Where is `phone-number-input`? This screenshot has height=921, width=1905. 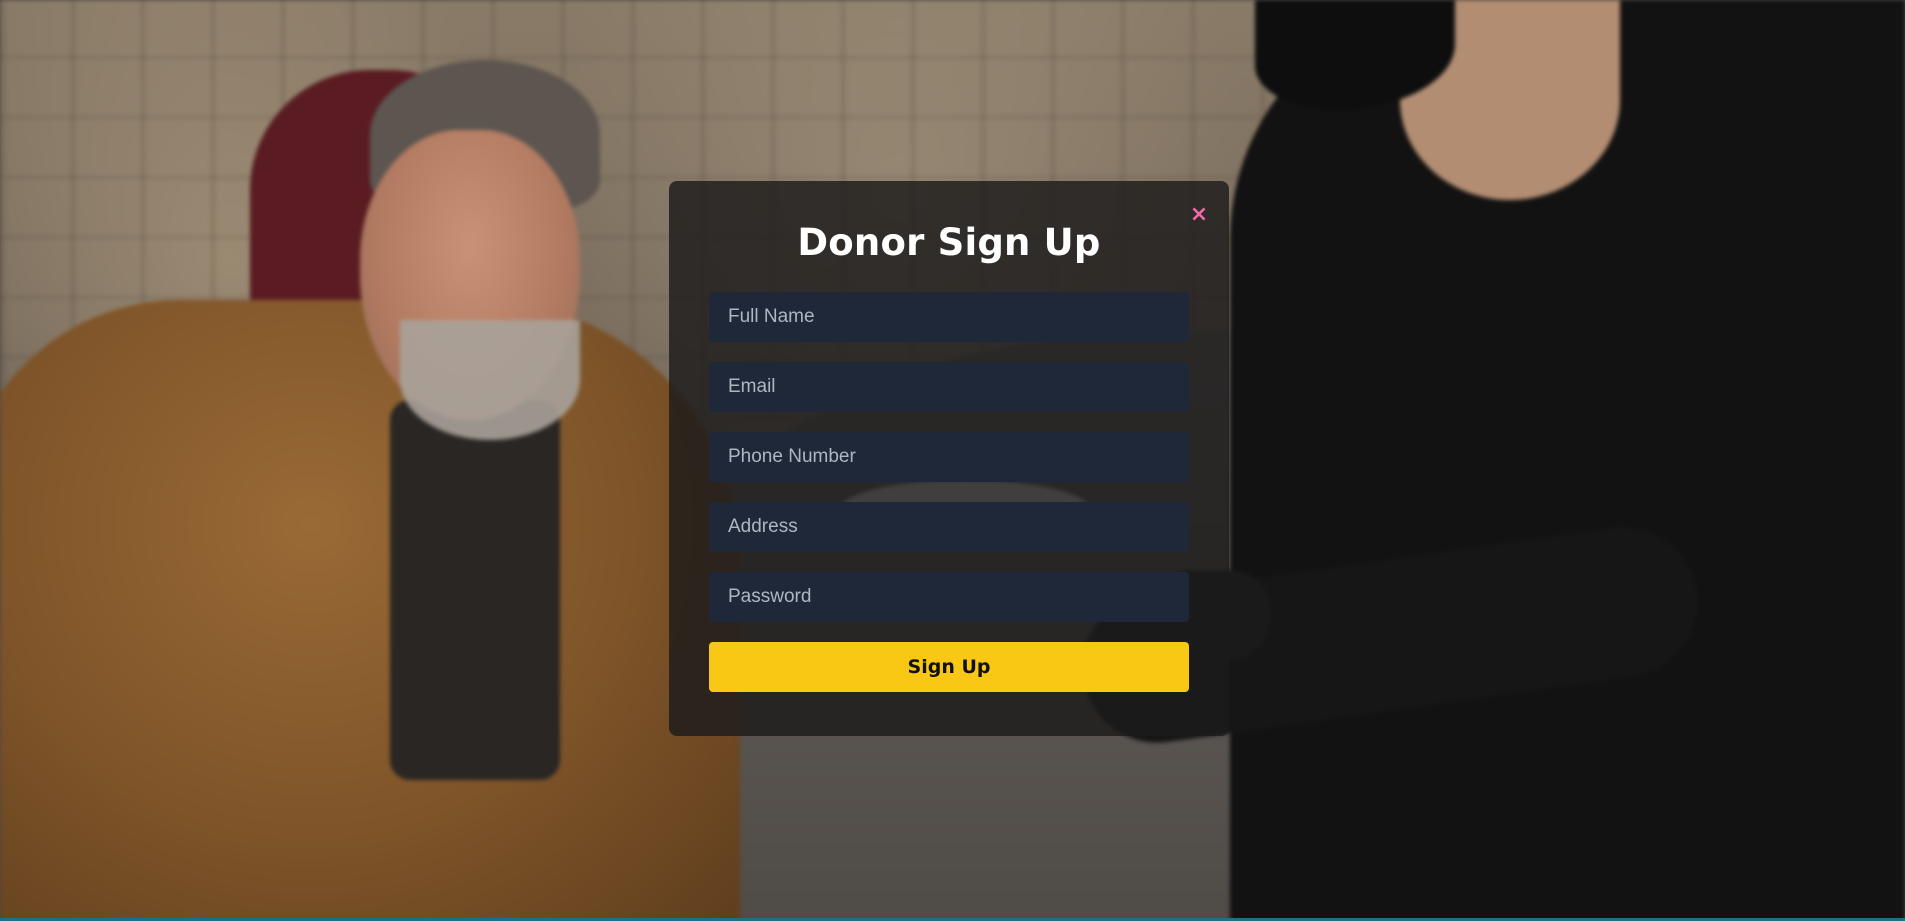
phone-number-input is located at coordinates (949, 457).